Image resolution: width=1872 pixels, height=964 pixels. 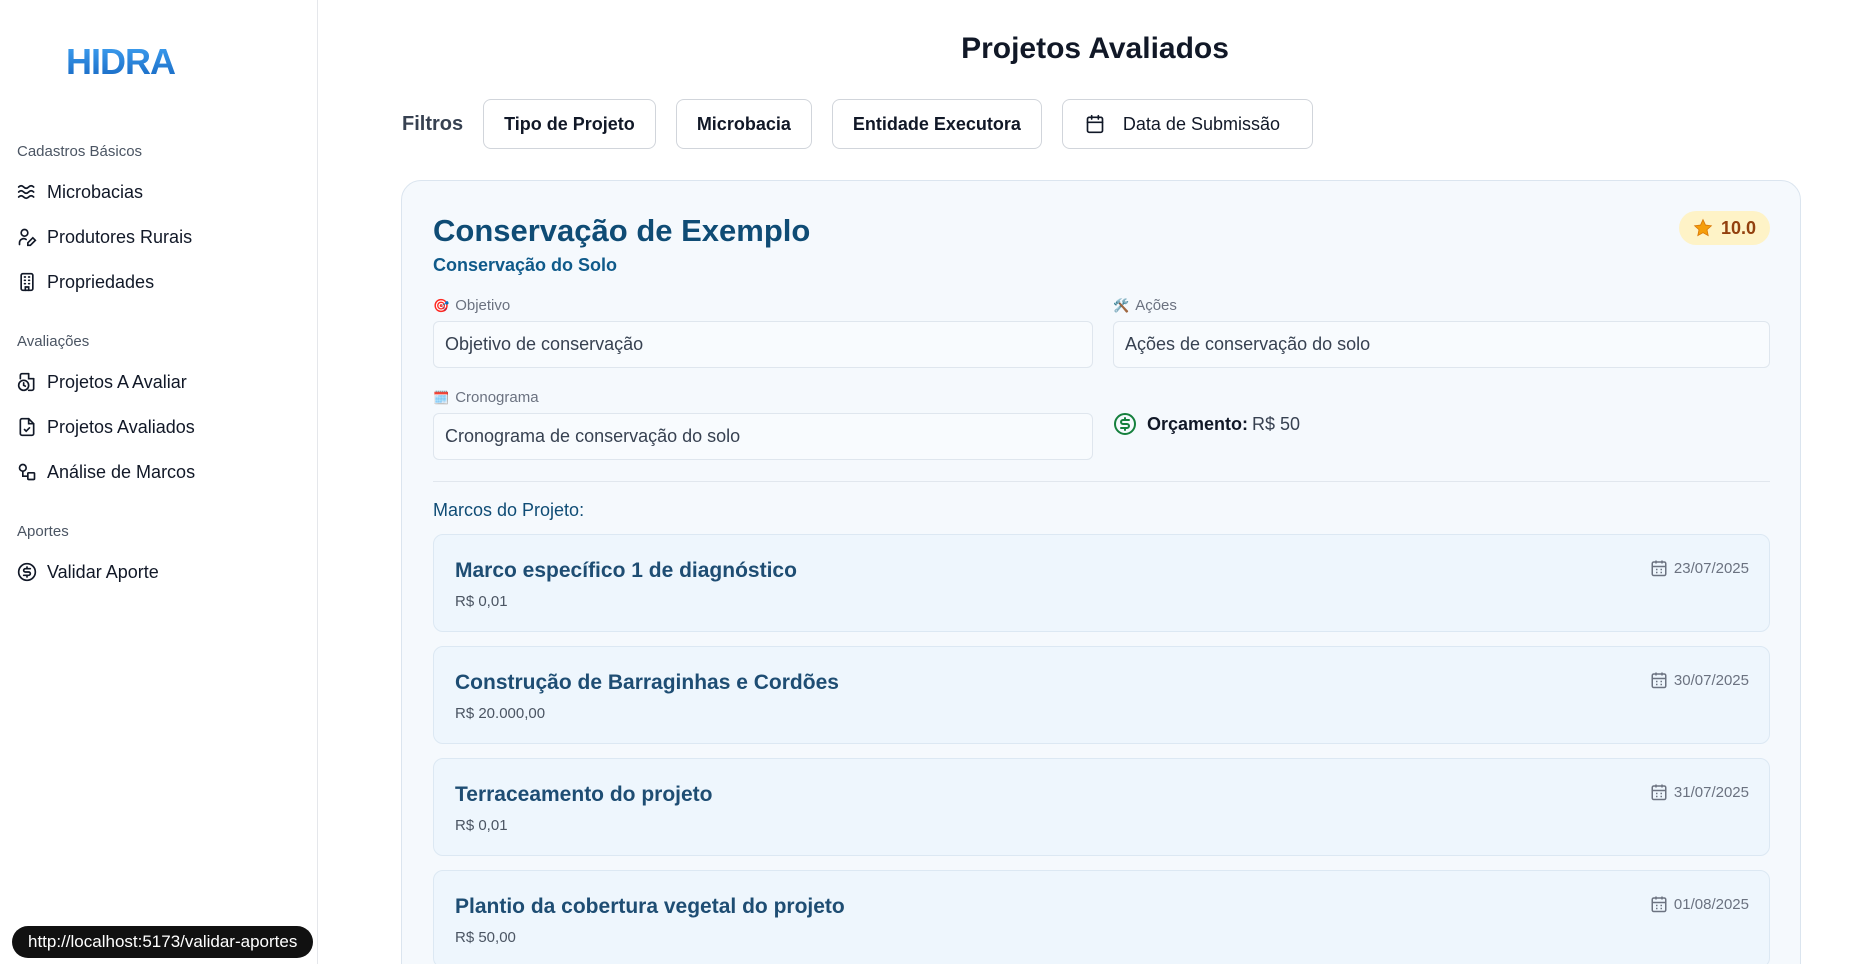 What do you see at coordinates (27, 237) in the screenshot?
I see `user-pen-icon` at bounding box center [27, 237].